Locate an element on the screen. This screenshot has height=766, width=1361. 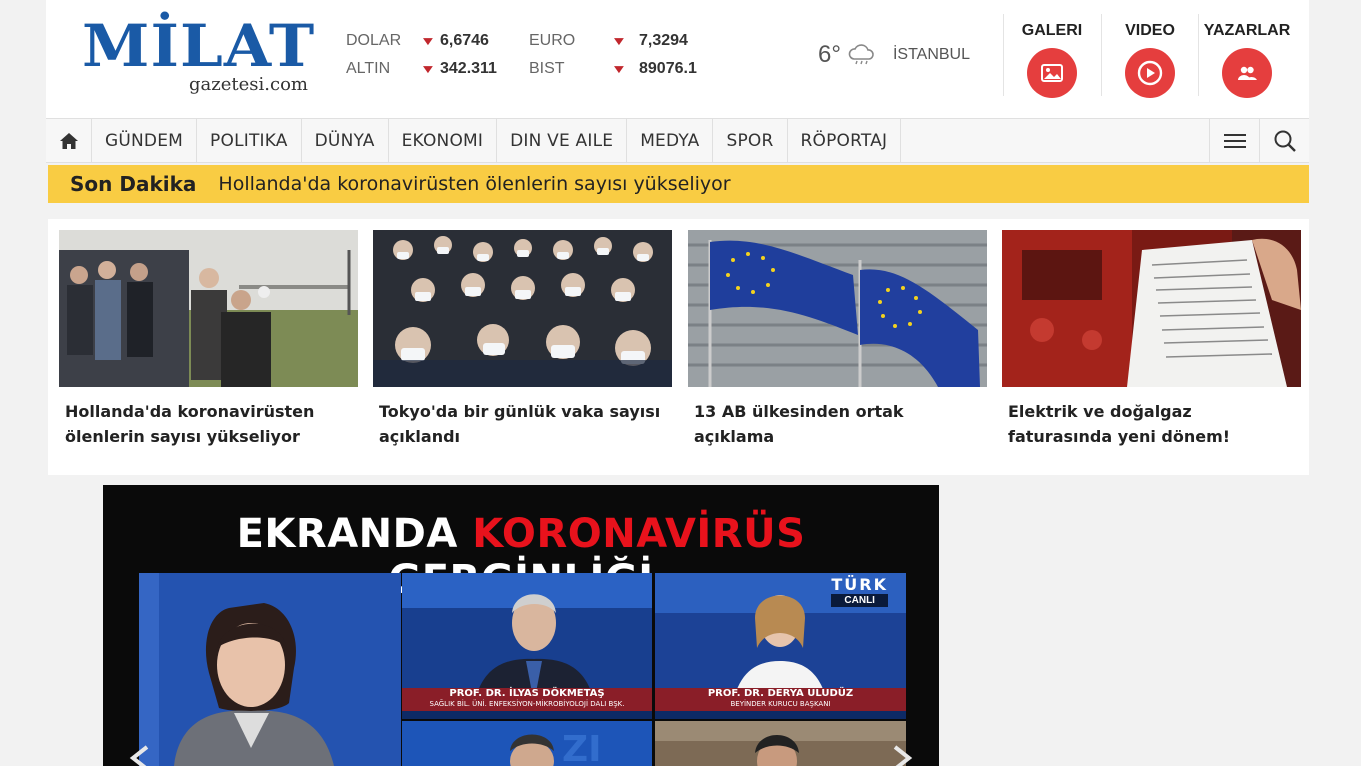
nav-item-ekonomi: EKONOMI is located at coordinates (443, 140).